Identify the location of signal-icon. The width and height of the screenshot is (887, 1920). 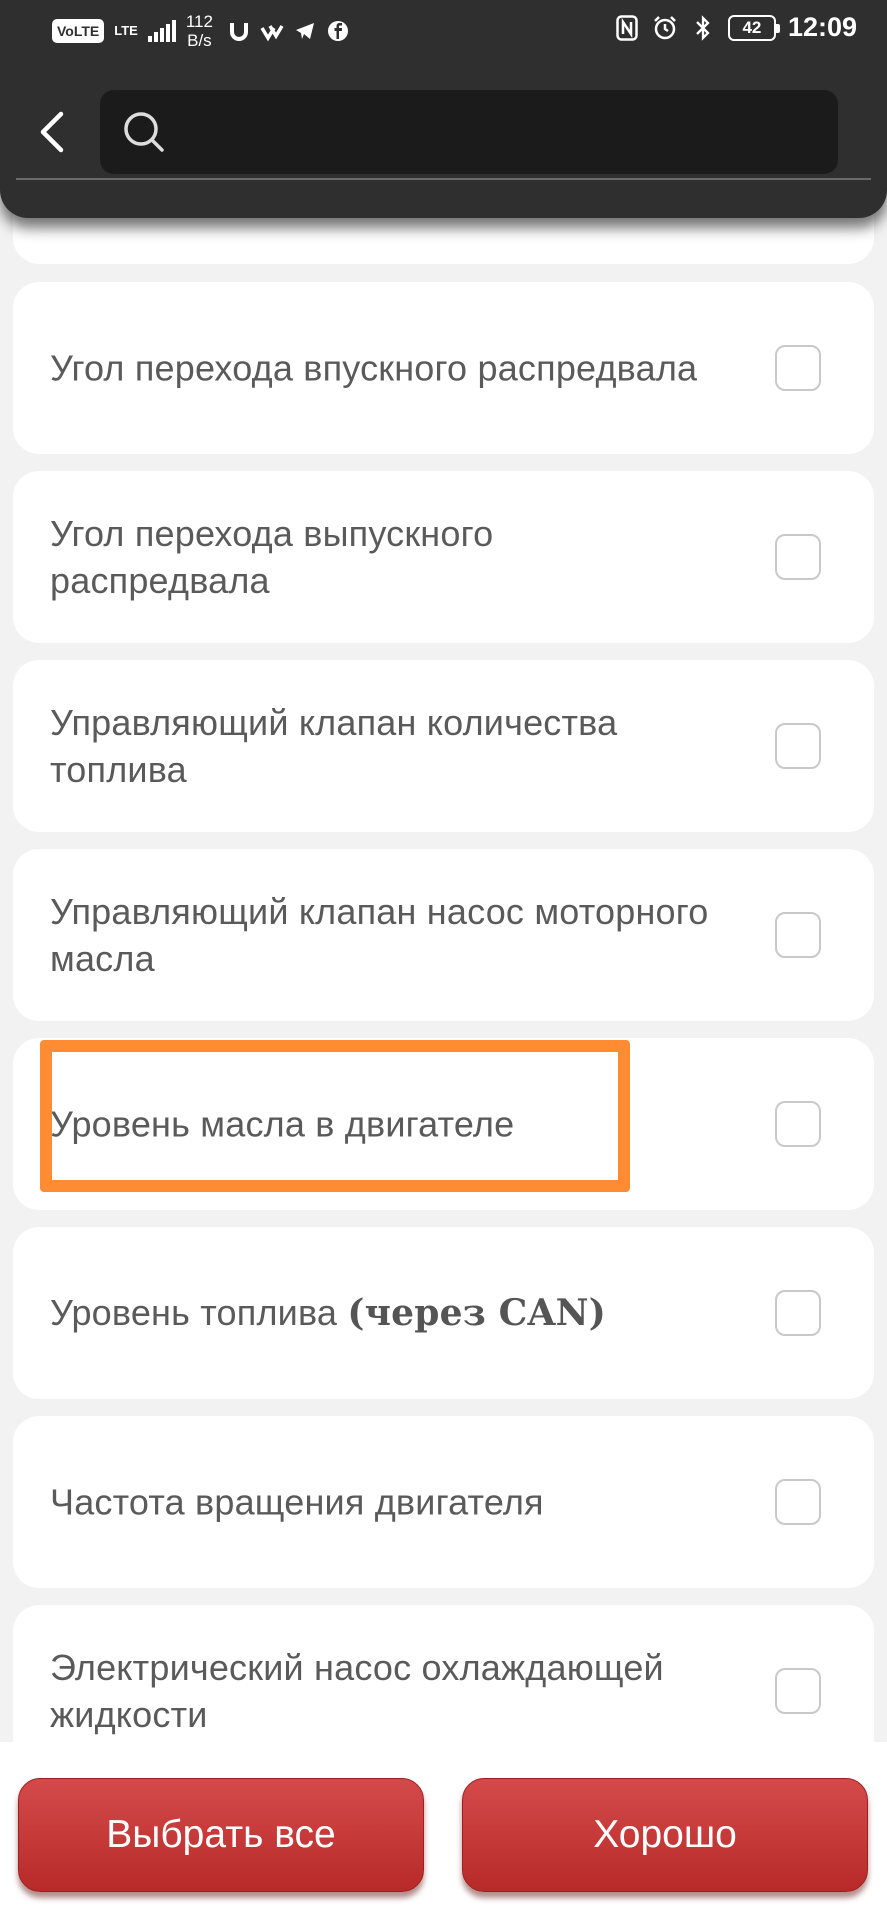
(161, 31).